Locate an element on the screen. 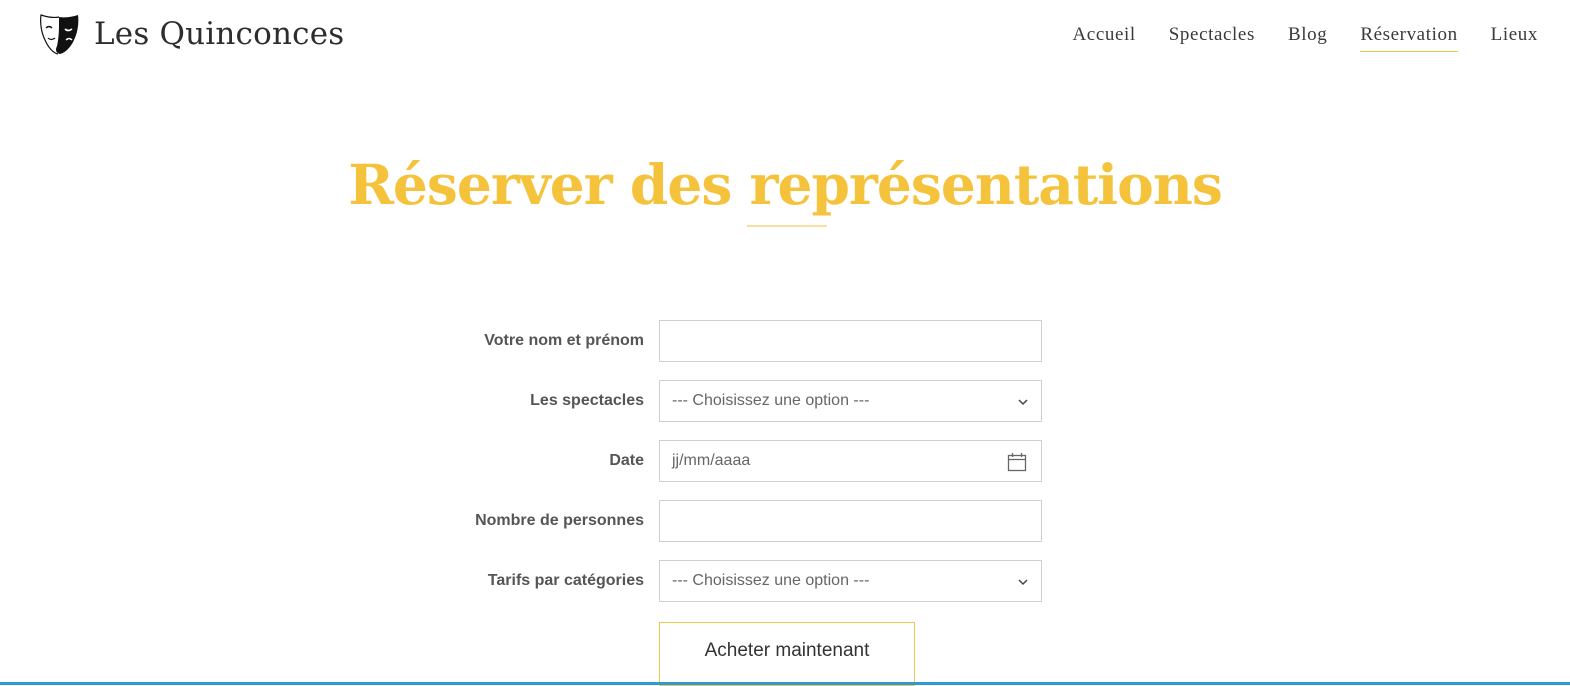 This screenshot has width=1570, height=686. people-count-input is located at coordinates (850, 521).